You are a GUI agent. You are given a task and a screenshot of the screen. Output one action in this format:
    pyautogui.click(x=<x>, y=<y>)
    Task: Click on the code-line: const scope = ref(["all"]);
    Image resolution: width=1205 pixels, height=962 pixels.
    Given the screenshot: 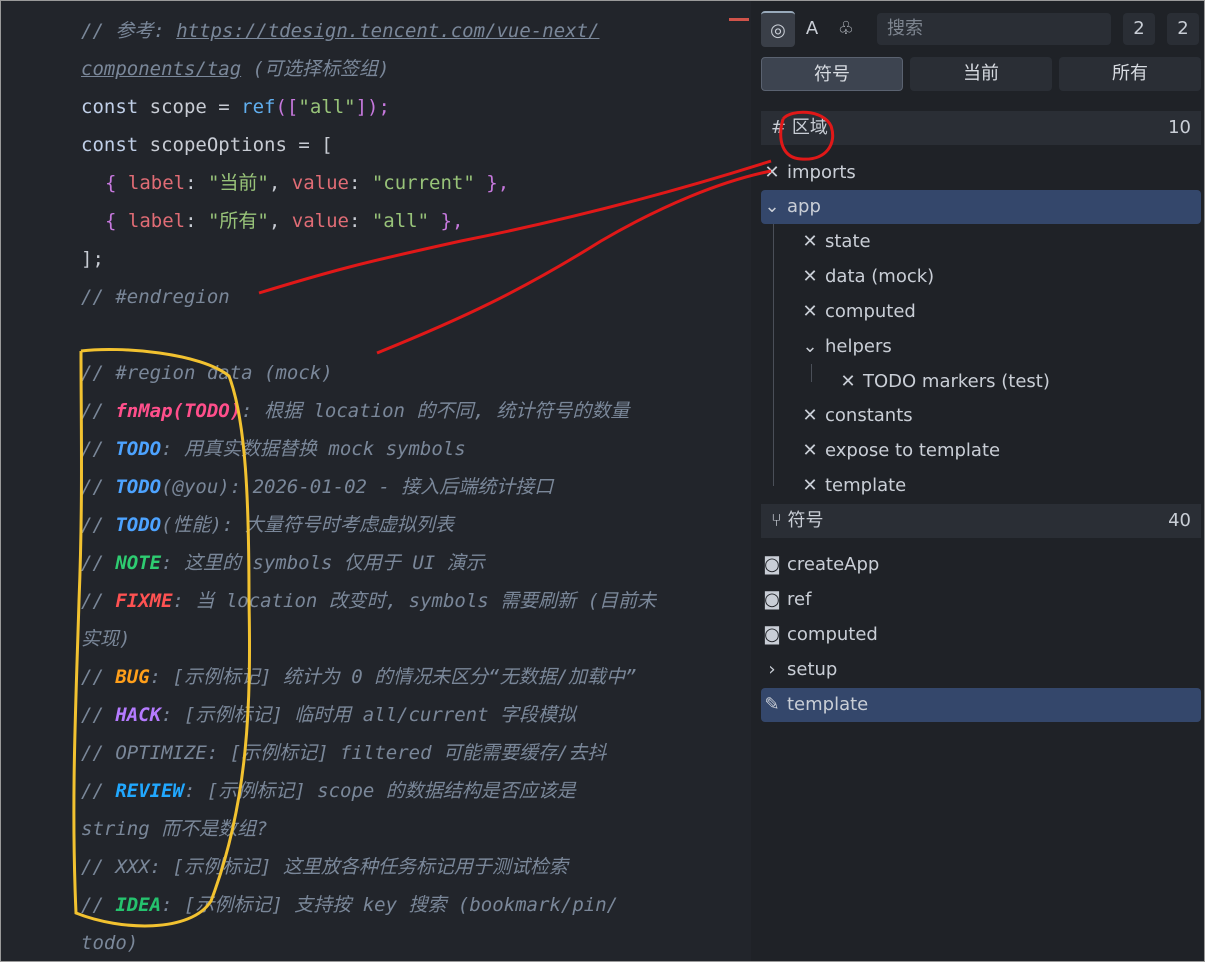 What is the action you would take?
    pyautogui.click(x=235, y=107)
    